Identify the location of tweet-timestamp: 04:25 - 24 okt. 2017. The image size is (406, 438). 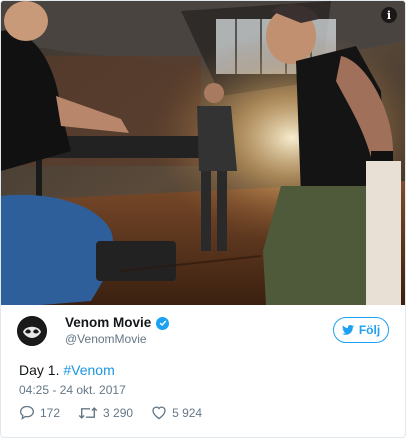
(72, 390).